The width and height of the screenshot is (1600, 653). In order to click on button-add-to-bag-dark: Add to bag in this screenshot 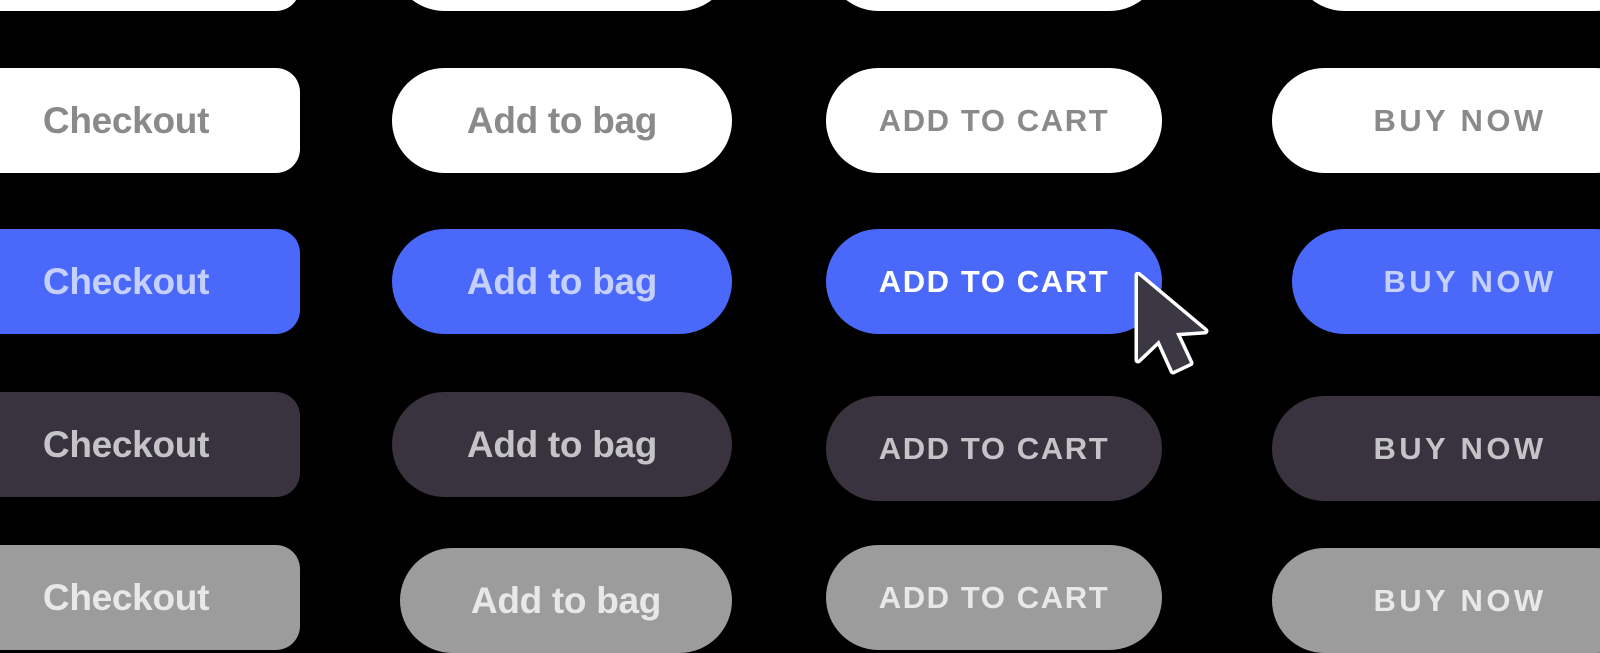, I will do `click(562, 444)`.